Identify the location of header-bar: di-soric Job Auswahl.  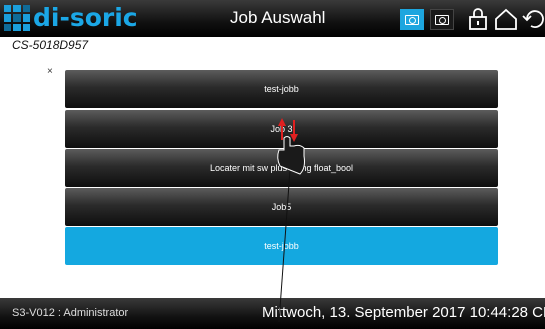
(272, 18).